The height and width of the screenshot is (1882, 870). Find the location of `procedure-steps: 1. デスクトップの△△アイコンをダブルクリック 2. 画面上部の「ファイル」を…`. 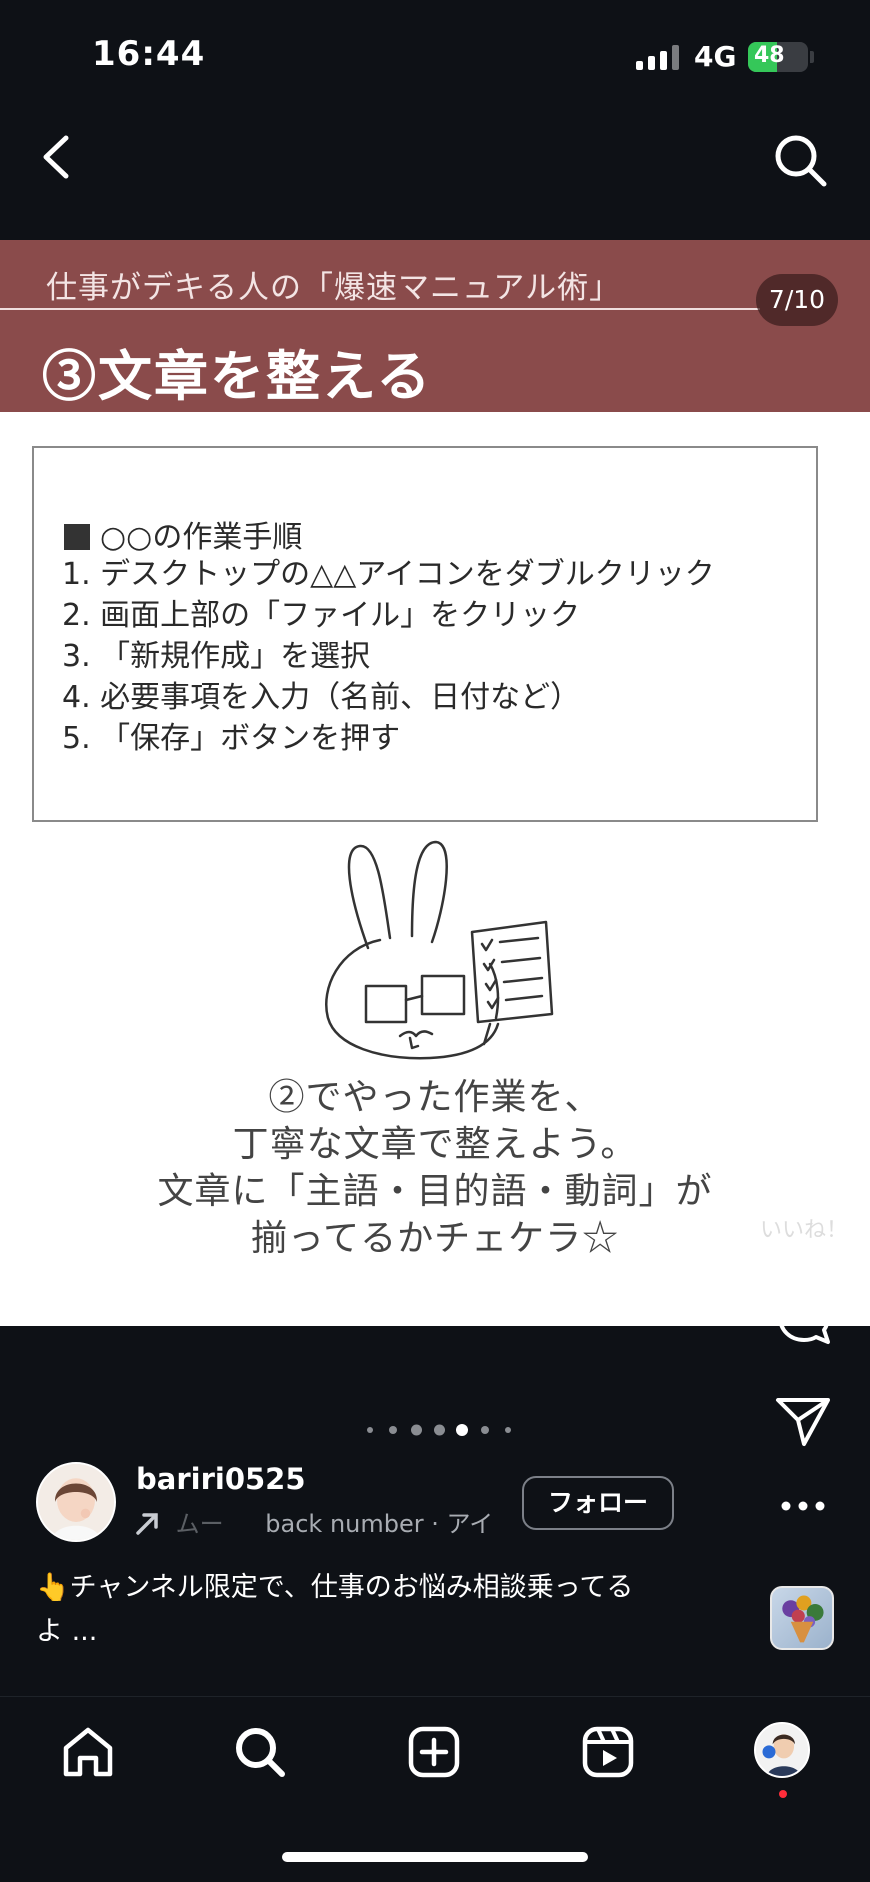

procedure-steps: 1. デスクトップの△△アイコンをダブルクリック 2. 画面上部の「ファイル」を… is located at coordinates (388, 656).